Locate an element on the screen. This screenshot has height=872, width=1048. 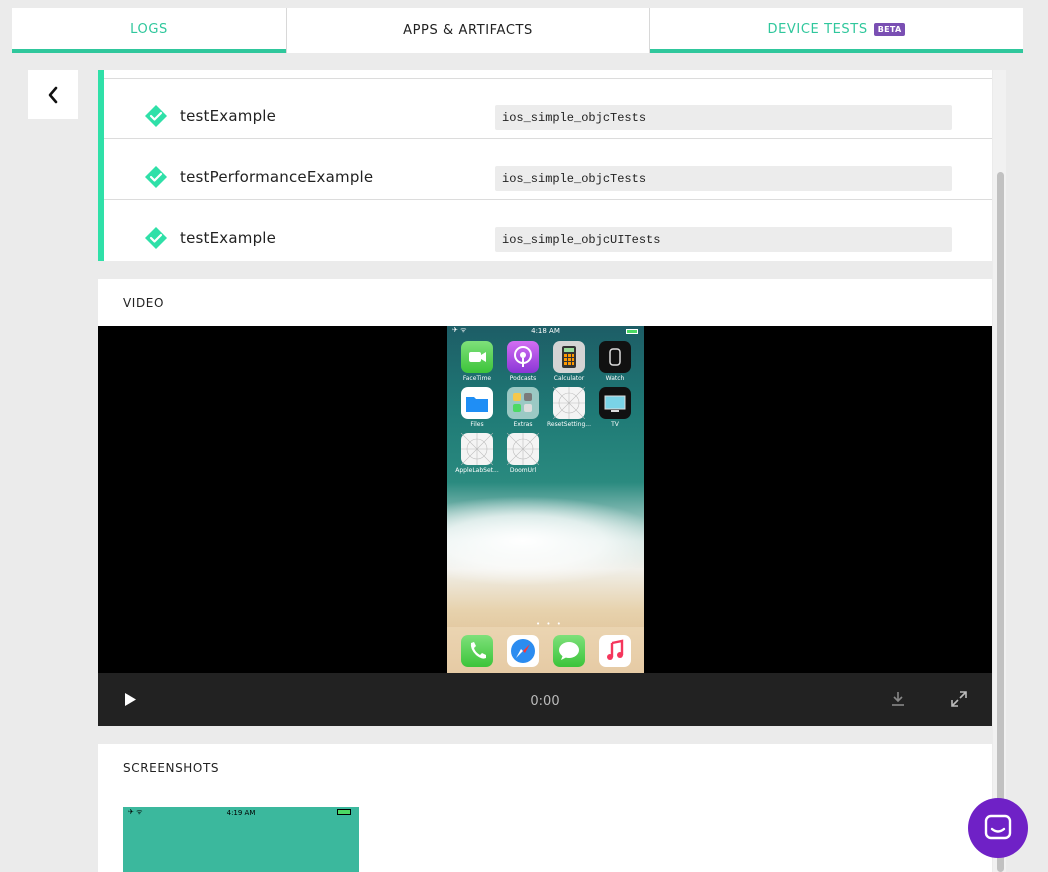
podcasts-icon is located at coordinates (523, 357).